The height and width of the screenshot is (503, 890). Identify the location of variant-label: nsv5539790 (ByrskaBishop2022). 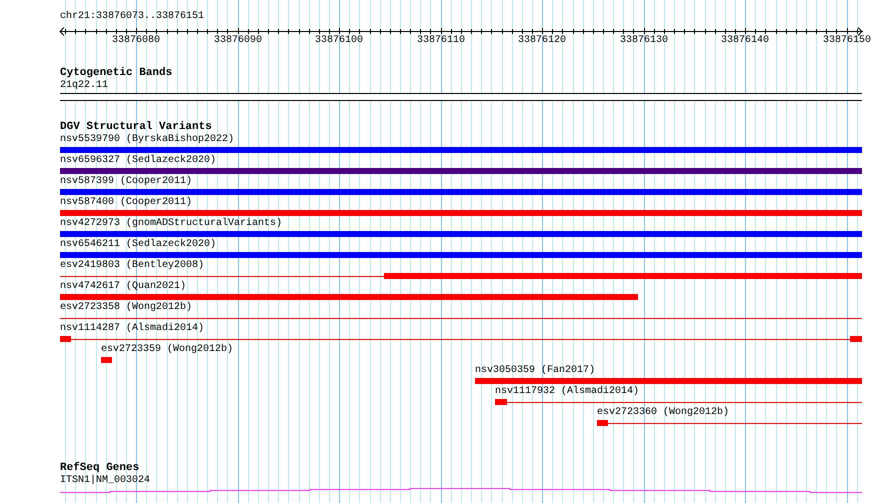
(147, 140).